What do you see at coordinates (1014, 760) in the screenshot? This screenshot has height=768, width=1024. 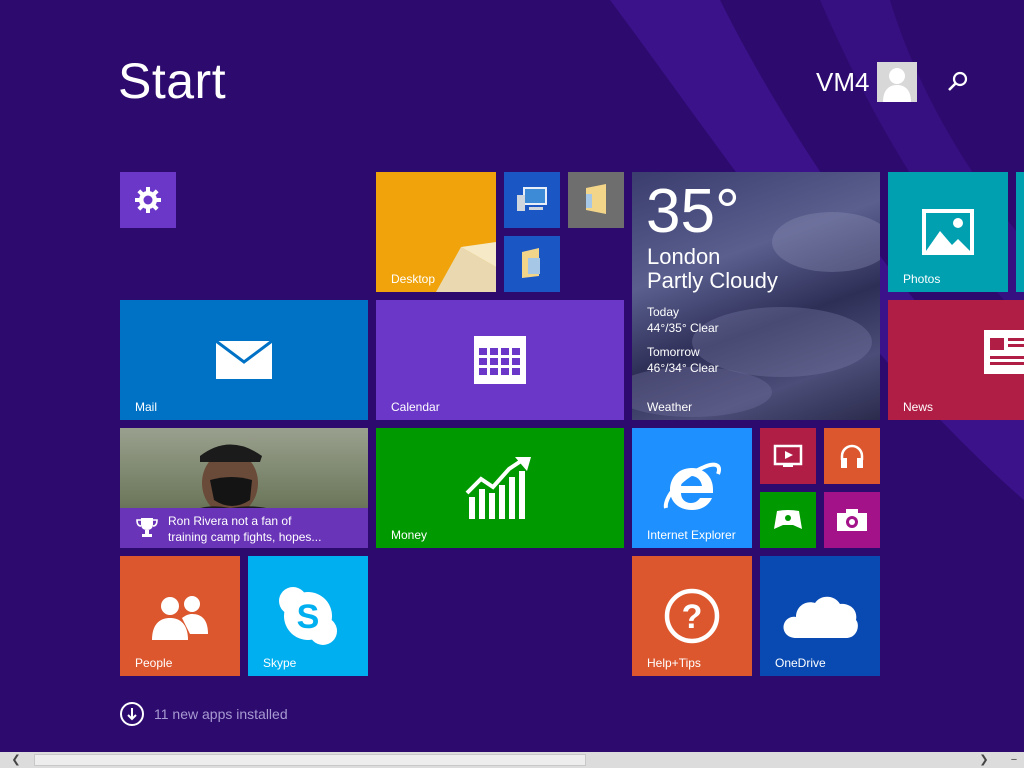 I see `zoom-out-icon: −` at bounding box center [1014, 760].